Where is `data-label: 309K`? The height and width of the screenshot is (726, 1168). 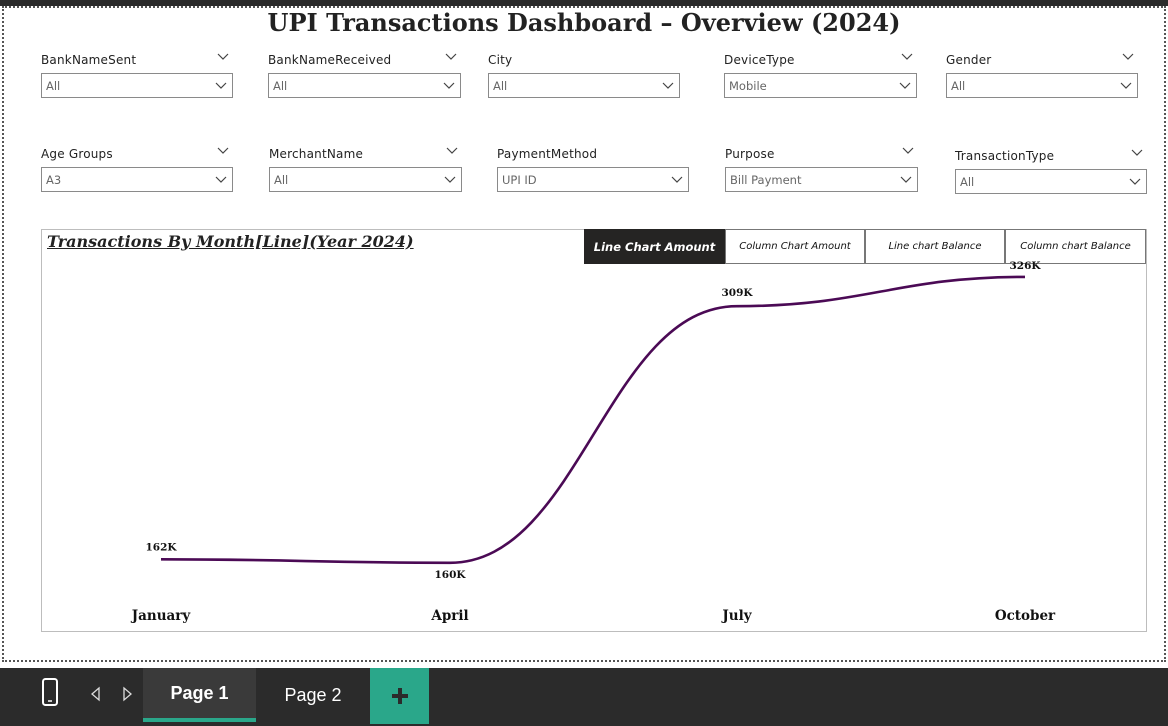
data-label: 309K is located at coordinates (737, 293).